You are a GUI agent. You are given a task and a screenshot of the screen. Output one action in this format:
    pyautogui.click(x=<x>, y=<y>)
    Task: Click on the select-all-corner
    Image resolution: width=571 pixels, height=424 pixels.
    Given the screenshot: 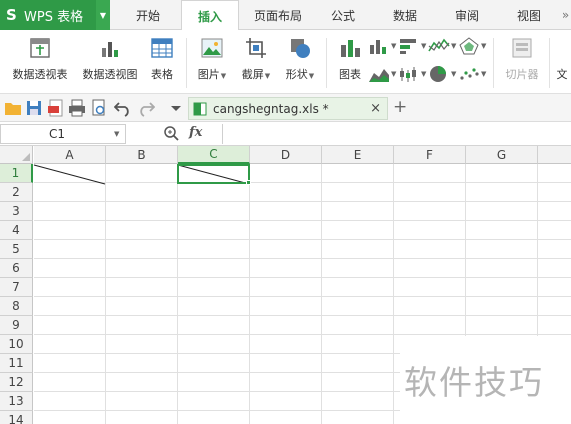 What is the action you would take?
    pyautogui.click(x=16, y=155)
    